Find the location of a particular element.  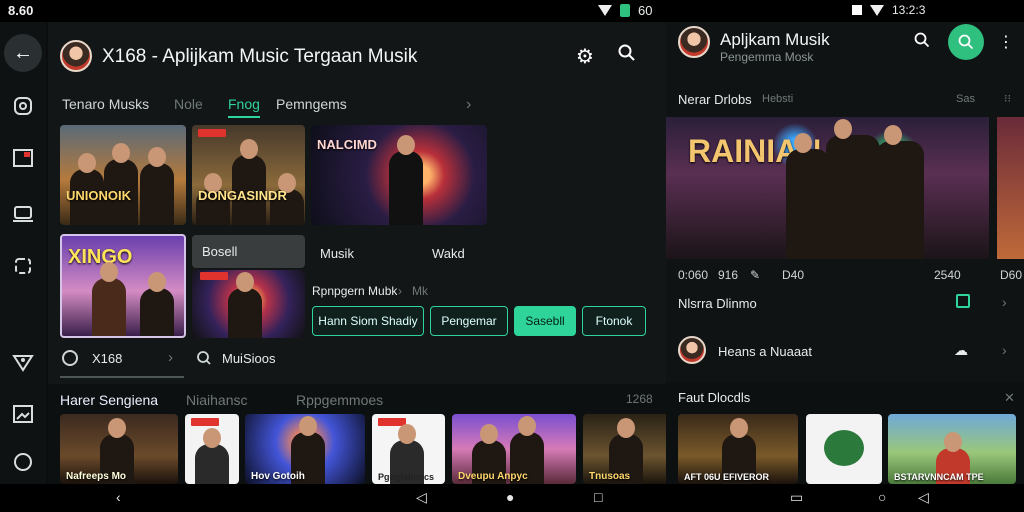

more-vertical-icon: ⋮ is located at coordinates (1006, 42).